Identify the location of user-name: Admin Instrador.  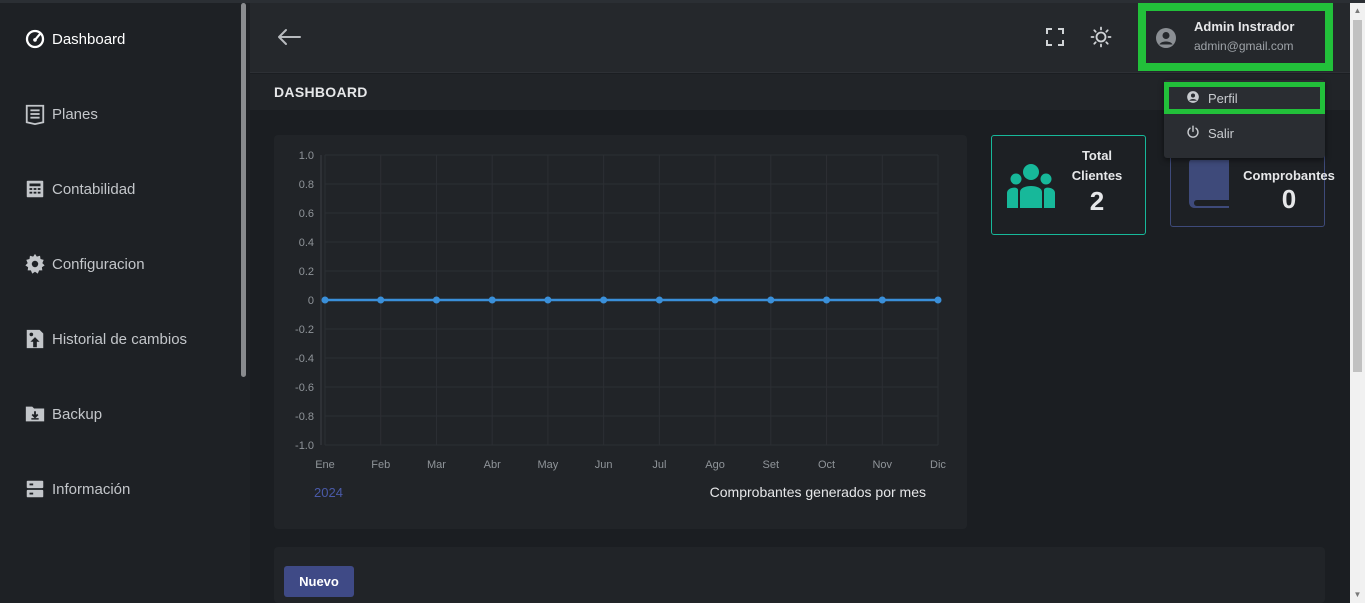
(1244, 26).